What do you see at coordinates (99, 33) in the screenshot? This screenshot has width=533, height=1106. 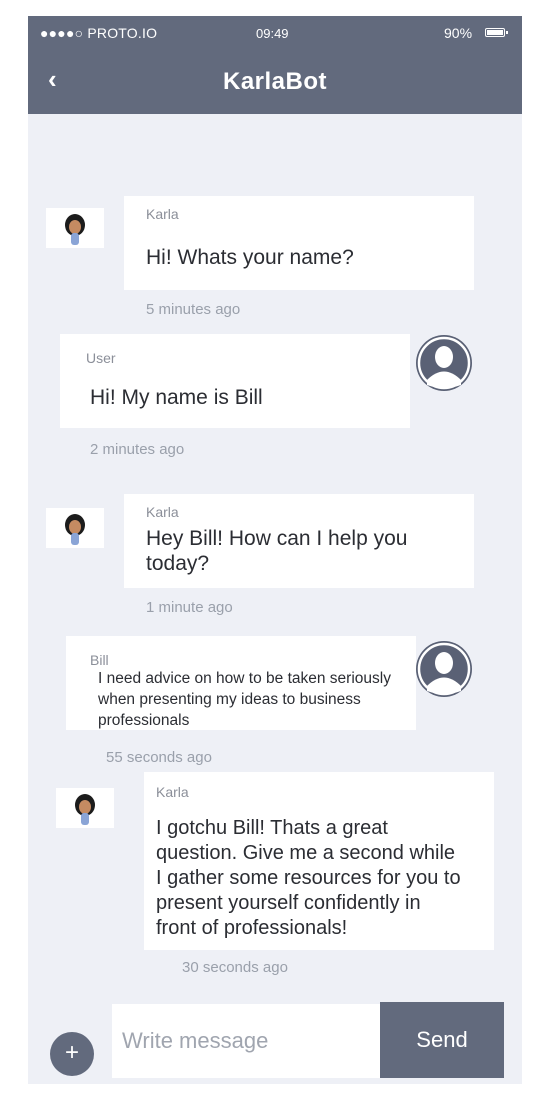 I see `carrier-label: ●●●●○ PROTO.IO` at bounding box center [99, 33].